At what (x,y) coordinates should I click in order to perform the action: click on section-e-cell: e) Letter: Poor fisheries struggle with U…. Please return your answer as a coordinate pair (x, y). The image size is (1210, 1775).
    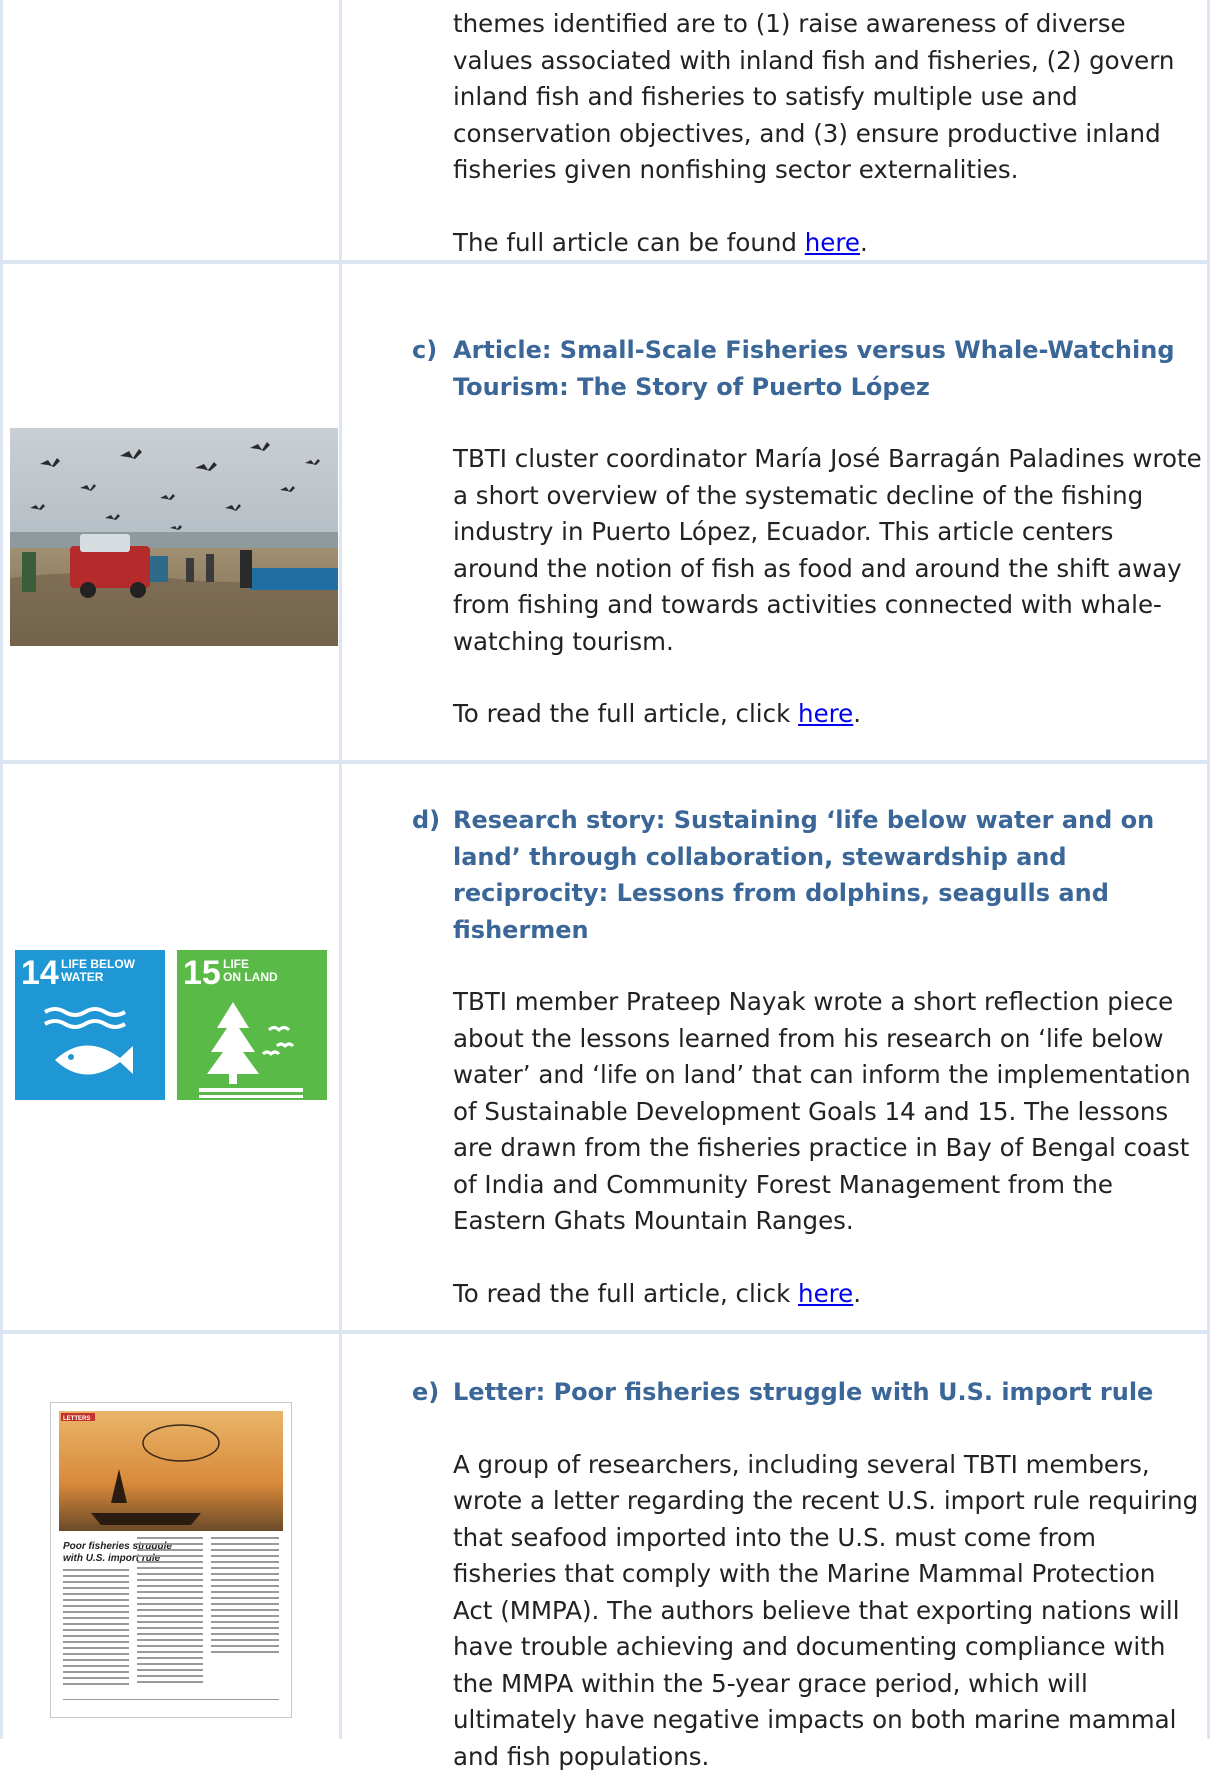
    Looking at the image, I should click on (807, 1574).